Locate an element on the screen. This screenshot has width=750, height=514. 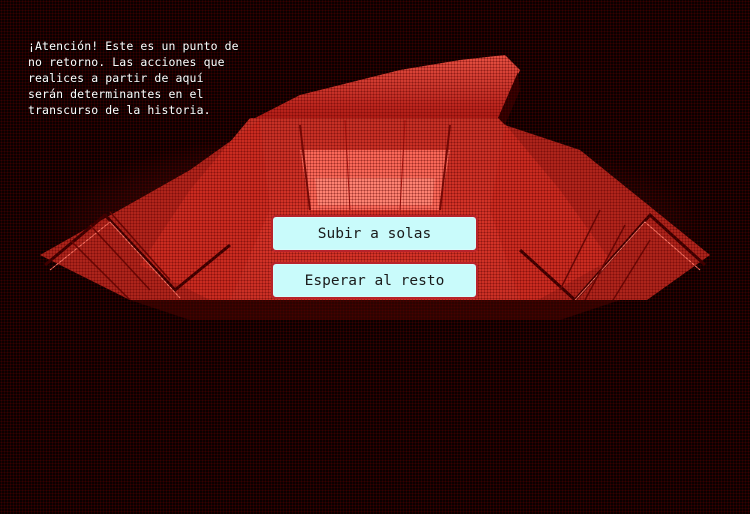
choice-climb-alone-button: Subir a solas is located at coordinates (374, 233).